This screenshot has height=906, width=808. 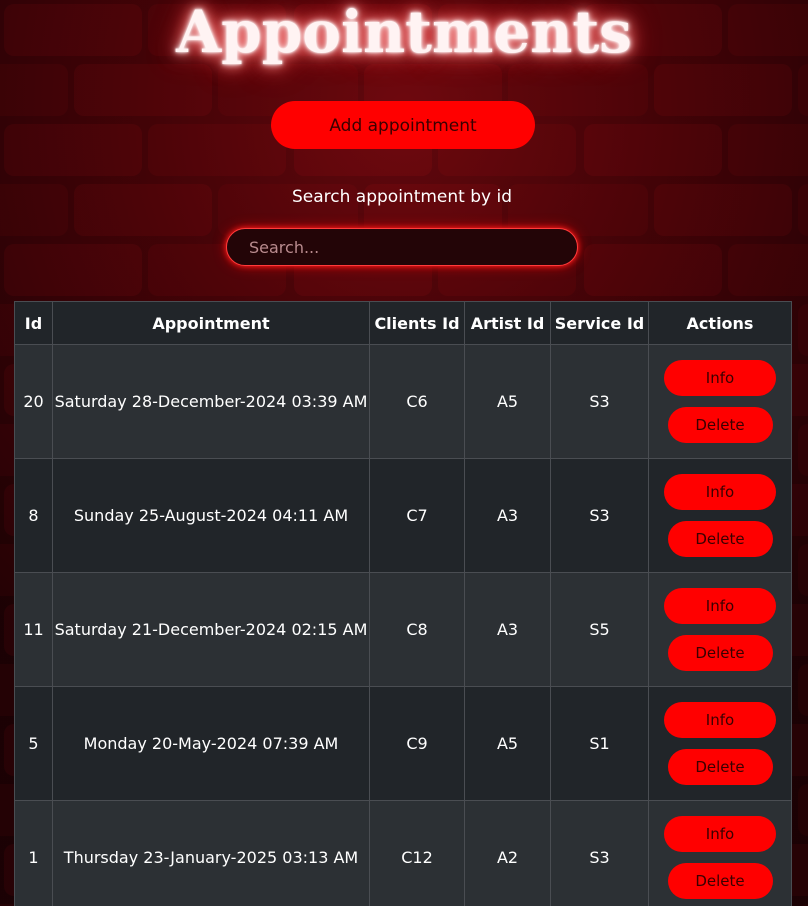 I want to click on search-label: Search appointment by id, so click(x=401, y=197).